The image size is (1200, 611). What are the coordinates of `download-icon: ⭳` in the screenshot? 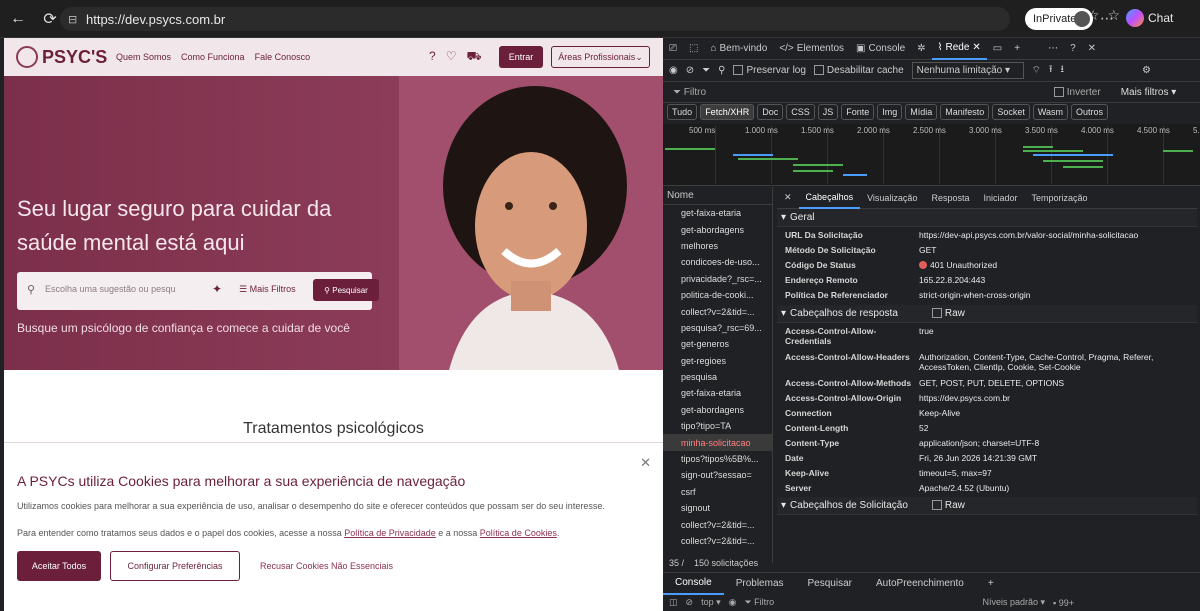 It's located at (1063, 70).